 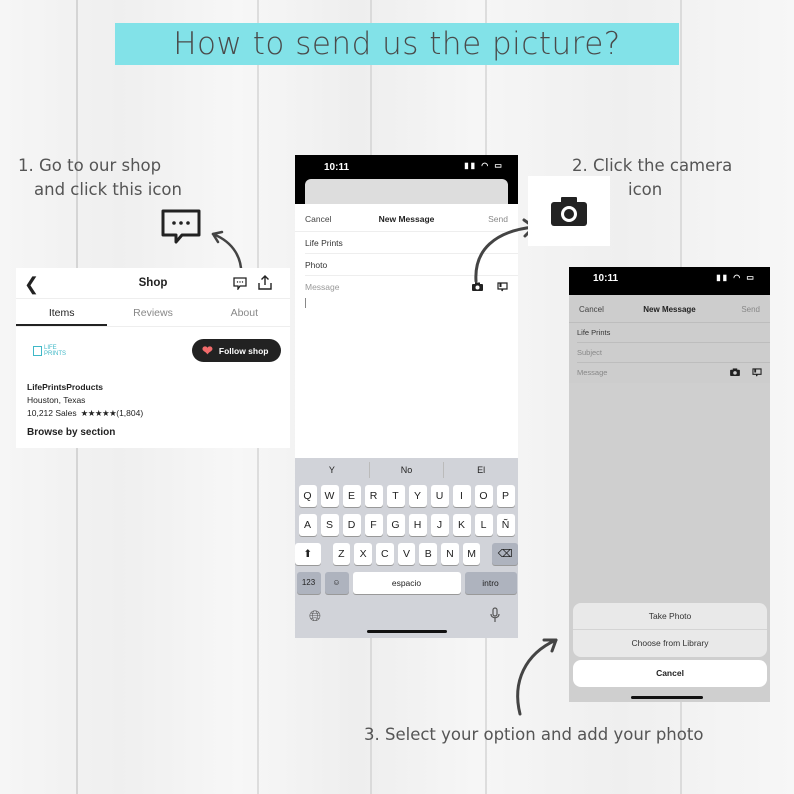 I want to click on key: U, so click(x=439, y=496).